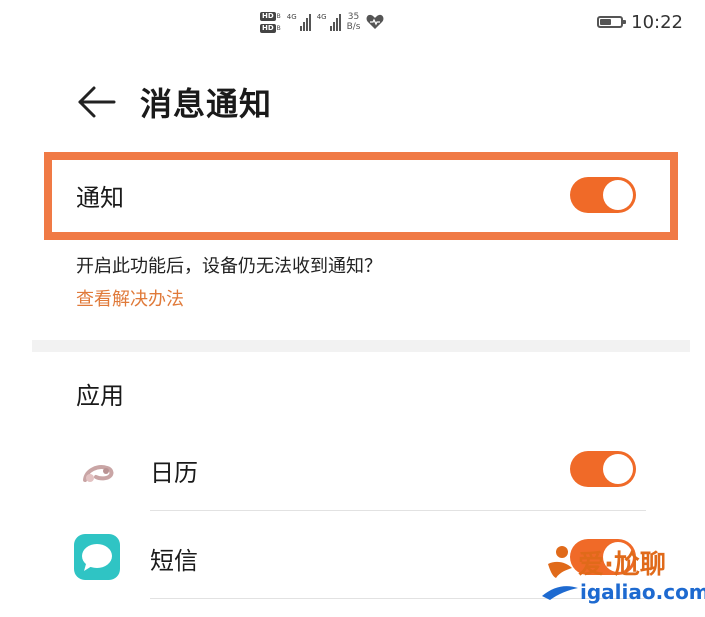 The height and width of the screenshot is (617, 705). I want to click on battery-icon, so click(612, 22).